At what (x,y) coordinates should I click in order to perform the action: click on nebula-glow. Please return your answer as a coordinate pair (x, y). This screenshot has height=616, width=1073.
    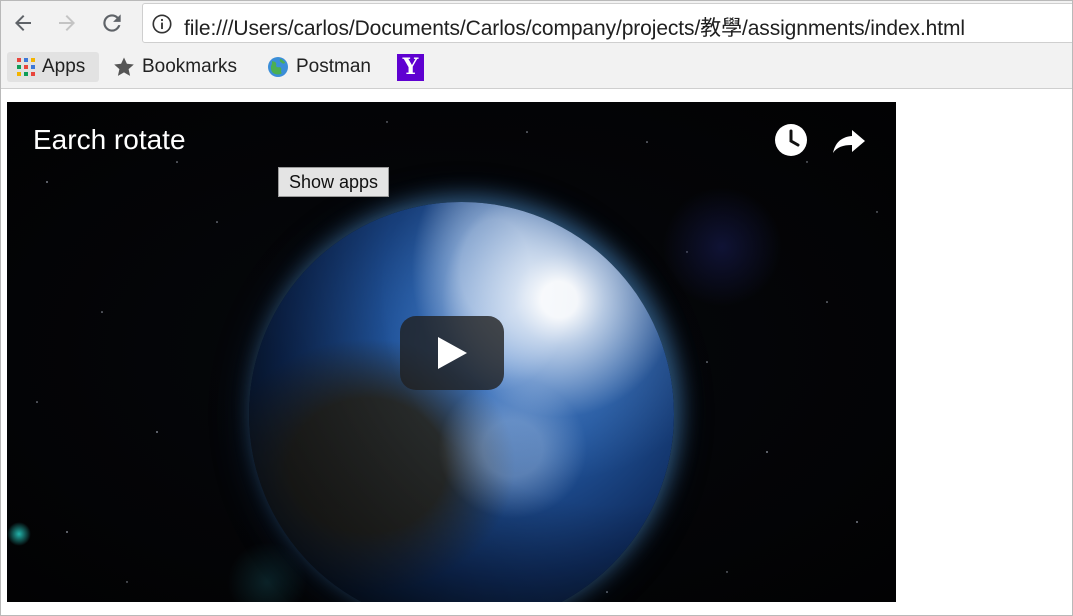
    Looking at the image, I should click on (722, 247).